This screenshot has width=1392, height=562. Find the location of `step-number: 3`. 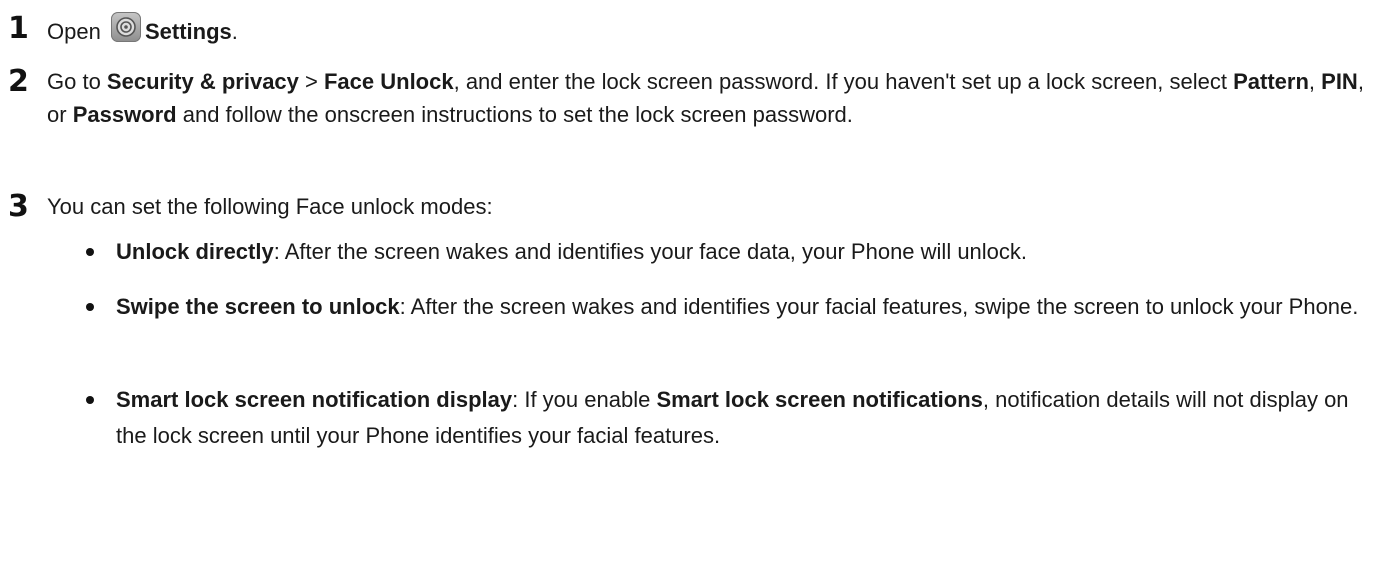

step-number: 3 is located at coordinates (18, 206).